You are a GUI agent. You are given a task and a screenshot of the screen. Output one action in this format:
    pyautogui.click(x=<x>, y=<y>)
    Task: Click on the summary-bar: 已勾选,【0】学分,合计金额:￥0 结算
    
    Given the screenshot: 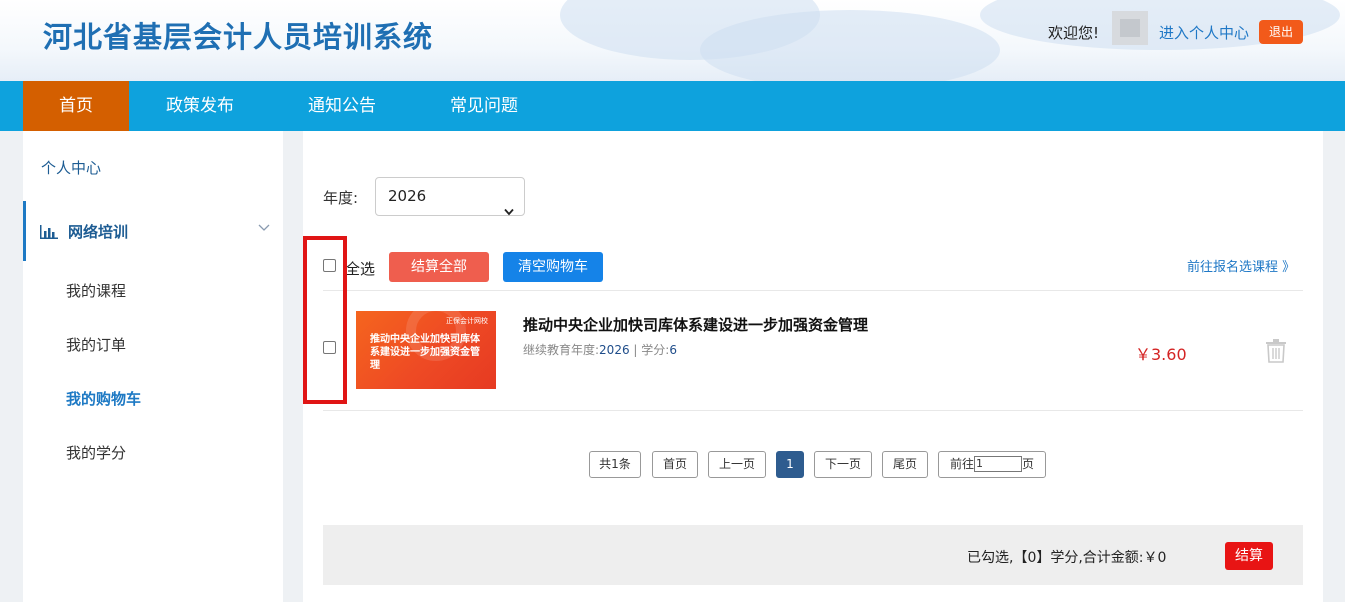 What is the action you would take?
    pyautogui.click(x=813, y=555)
    